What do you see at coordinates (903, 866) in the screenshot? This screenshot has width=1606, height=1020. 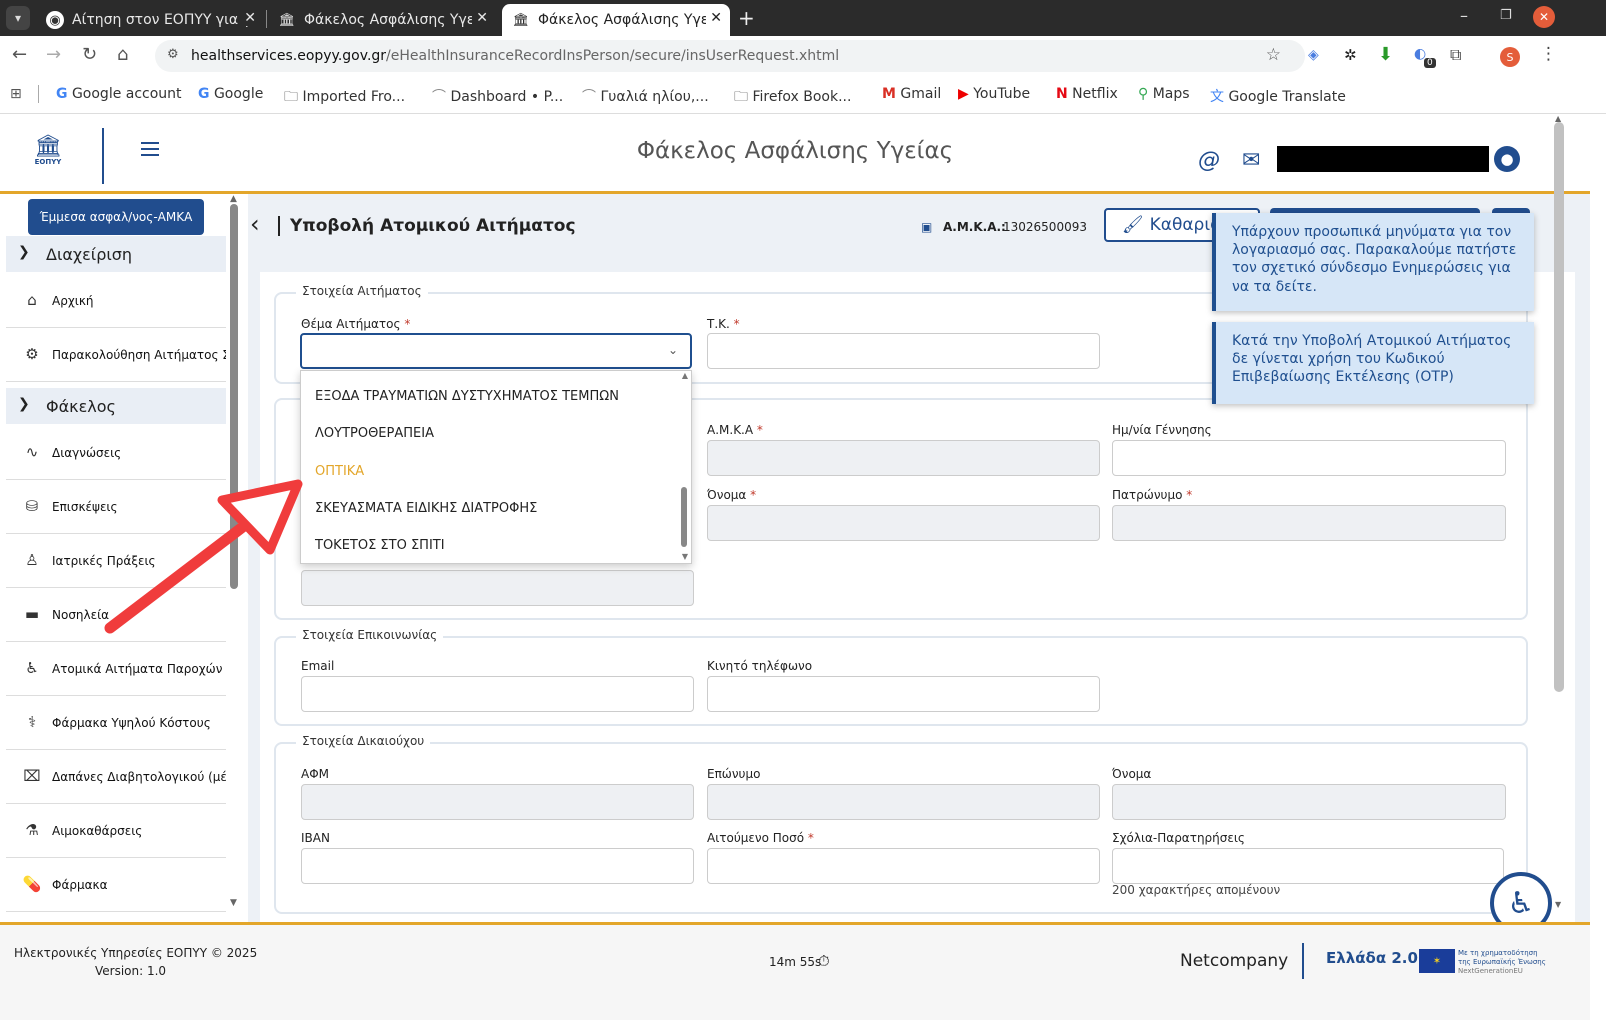 I see `amount-input` at bounding box center [903, 866].